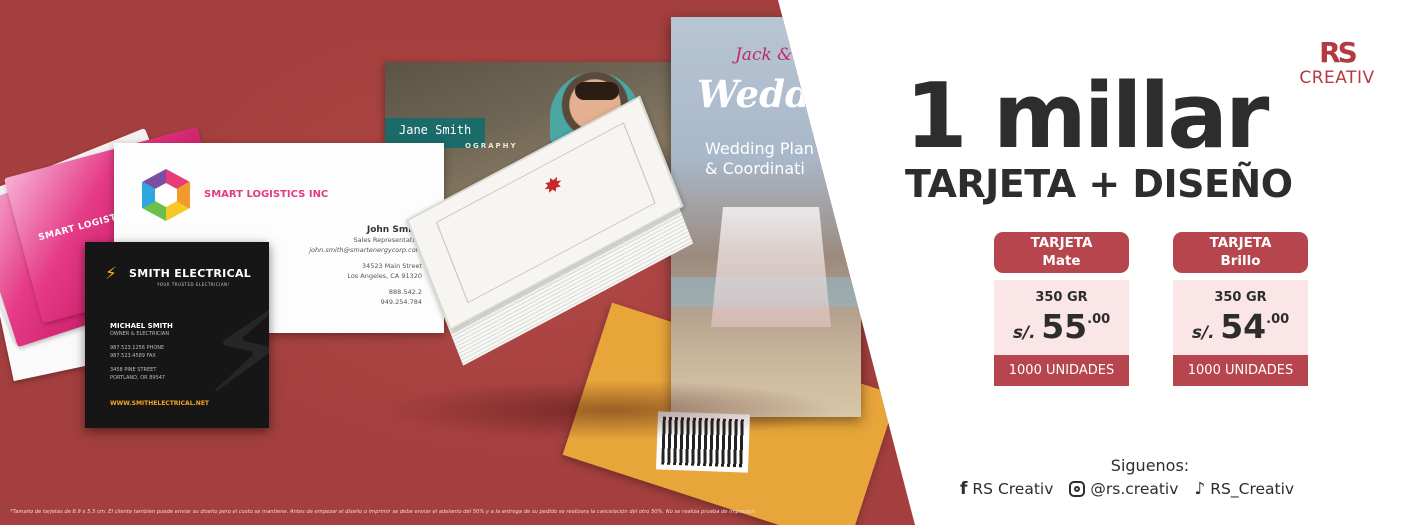 The image size is (1418, 525). I want to click on product-title-line2: Mate, so click(1061, 261).